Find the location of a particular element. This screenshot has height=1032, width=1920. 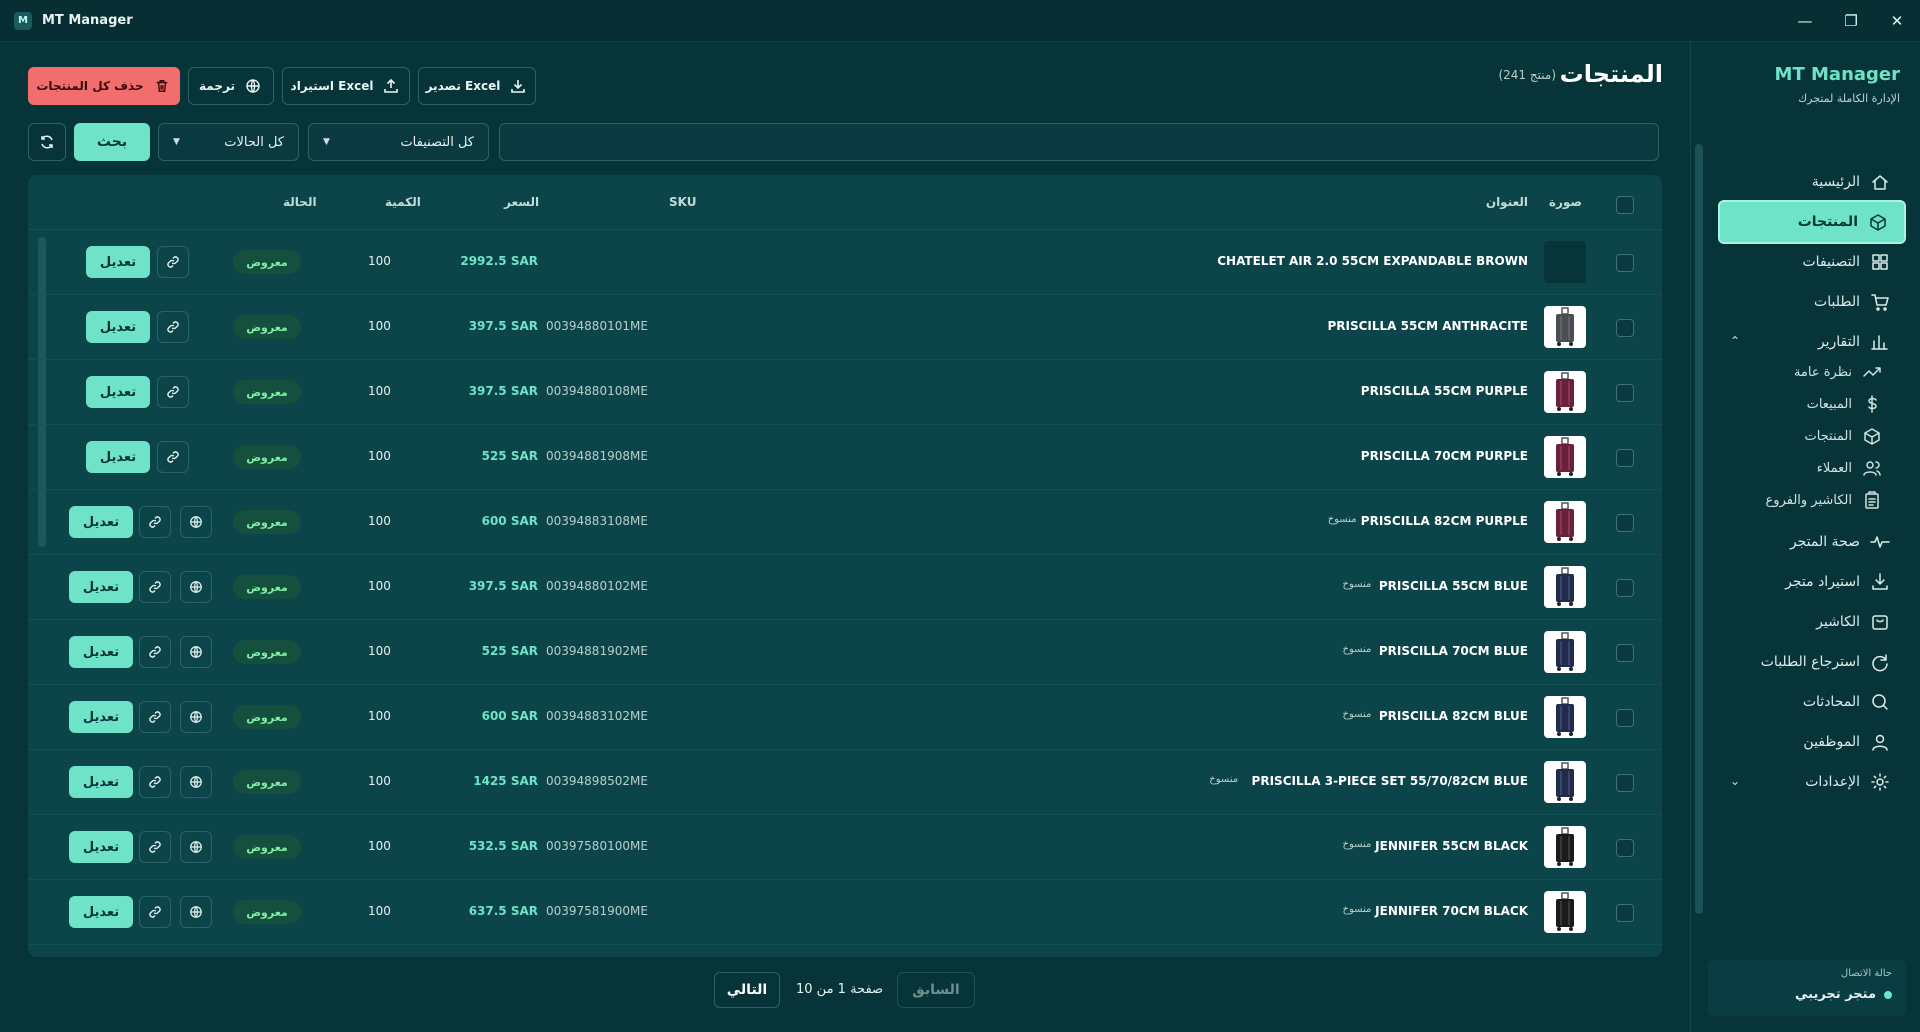

product-count: (241 منتج) is located at coordinates (1527, 75).